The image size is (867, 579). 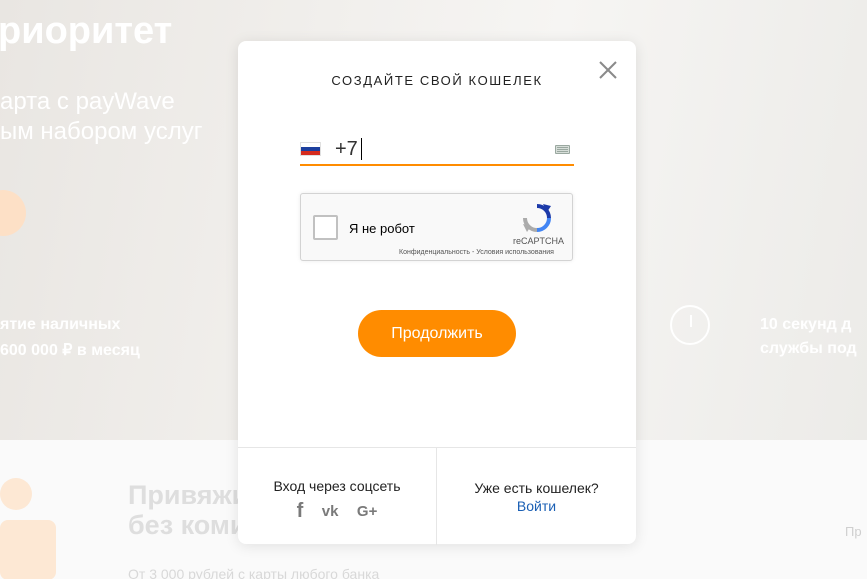 What do you see at coordinates (536, 488) in the screenshot?
I see `existing-wallet-label: Уже есть кошелек?` at bounding box center [536, 488].